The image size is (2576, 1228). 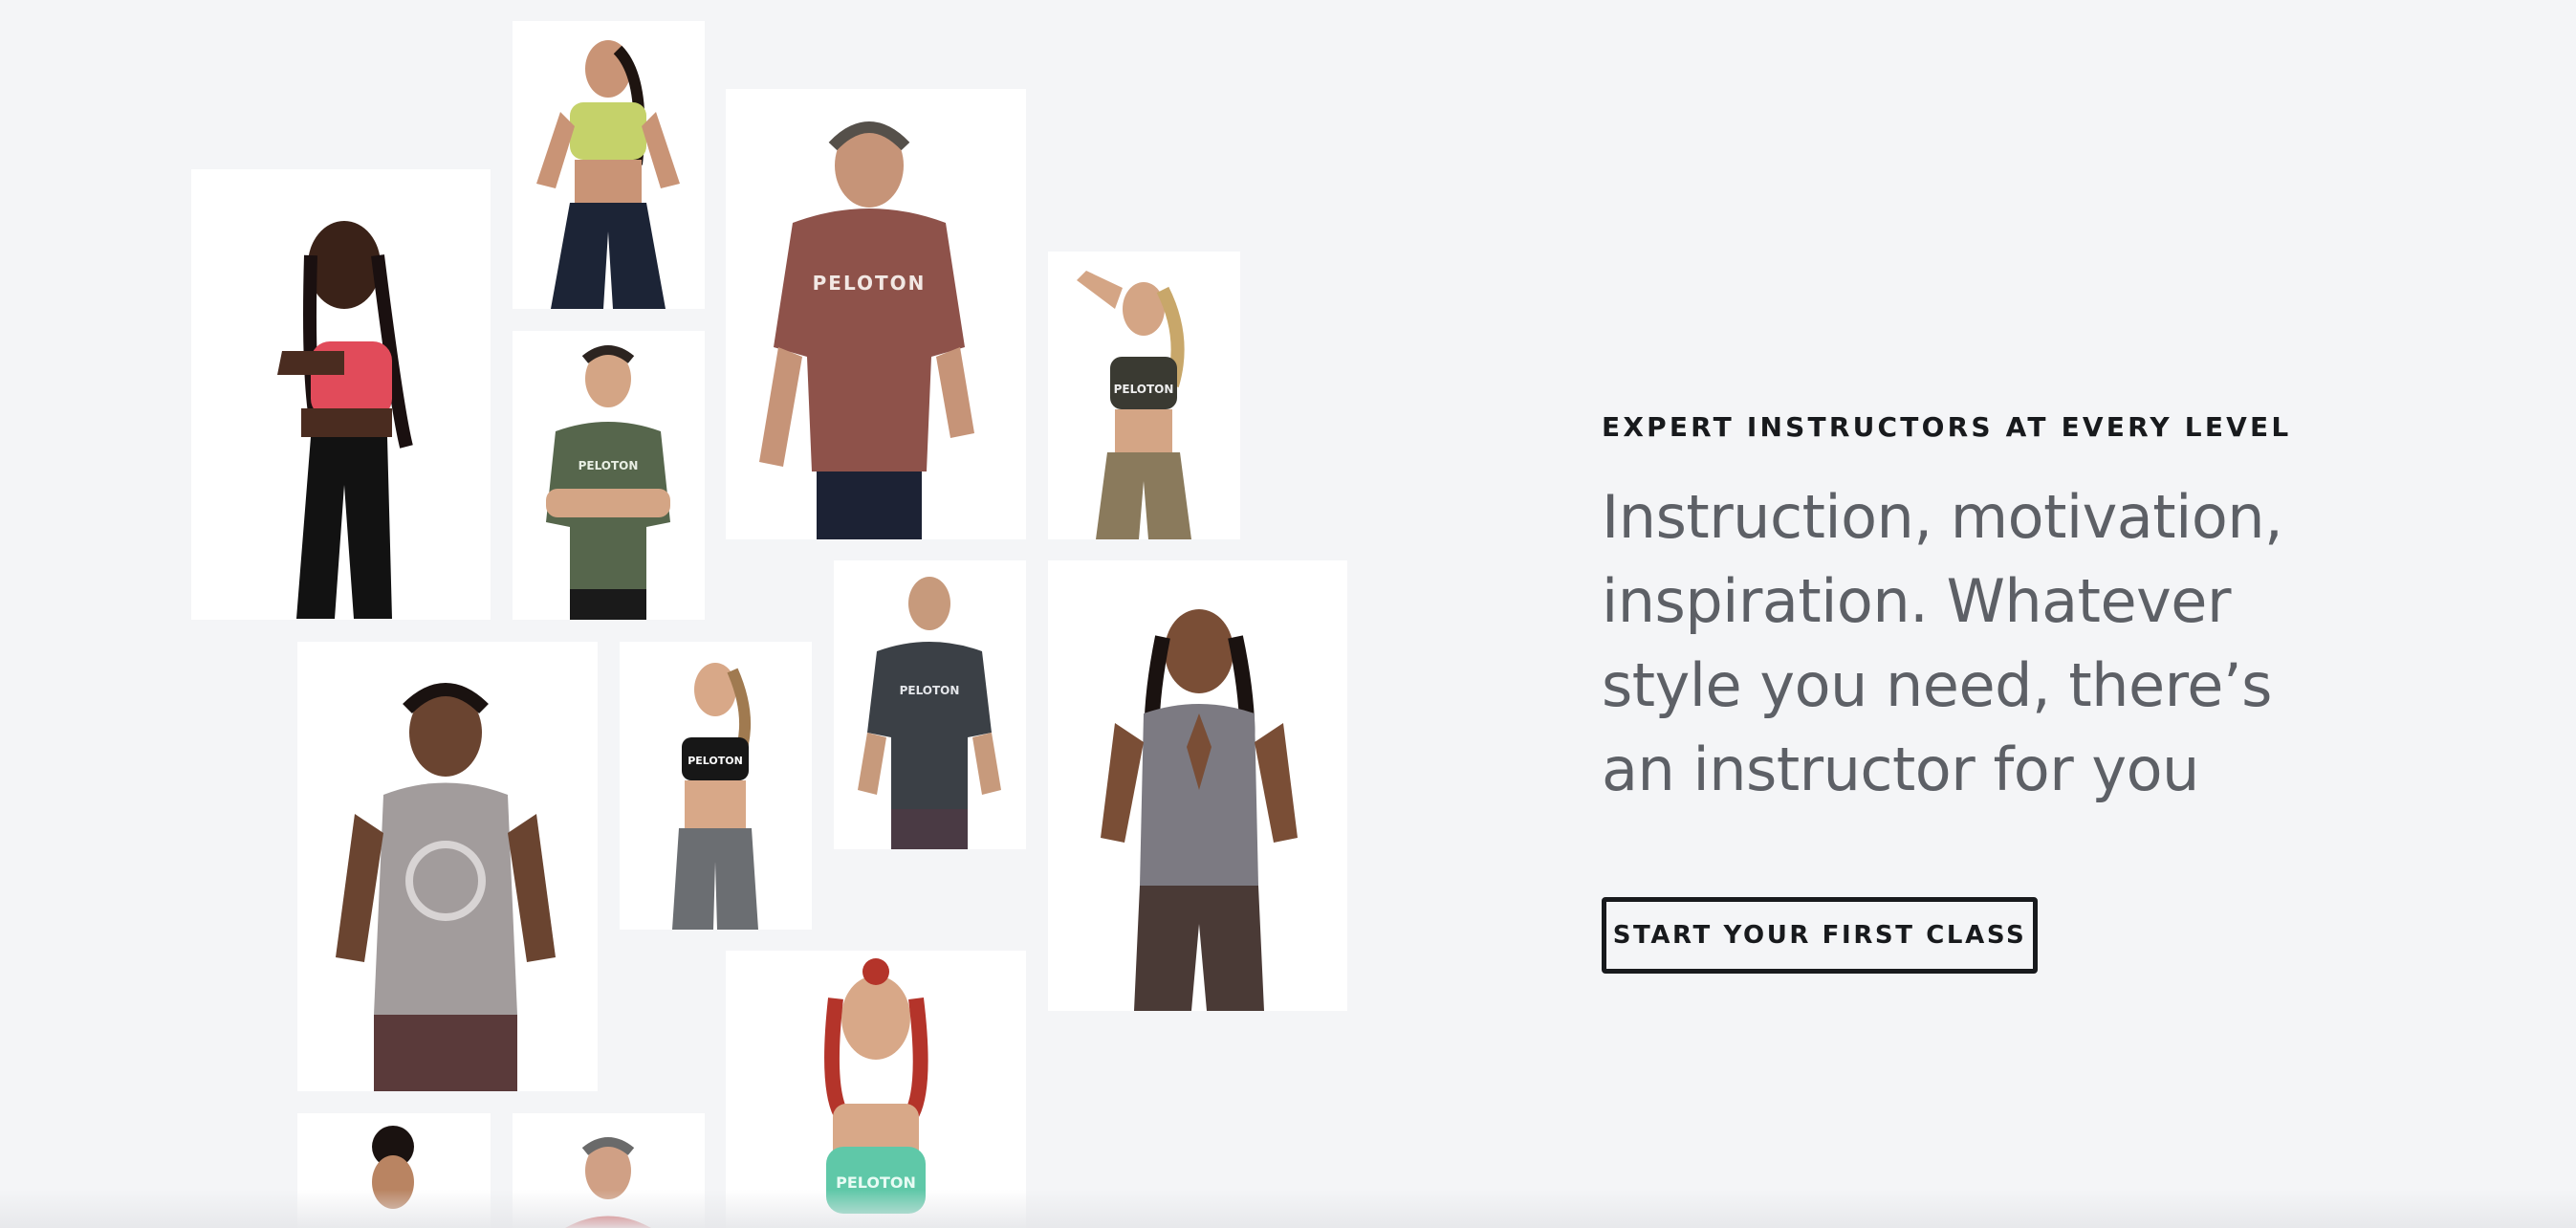 I want to click on bottom-fade, so click(x=1288, y=1209).